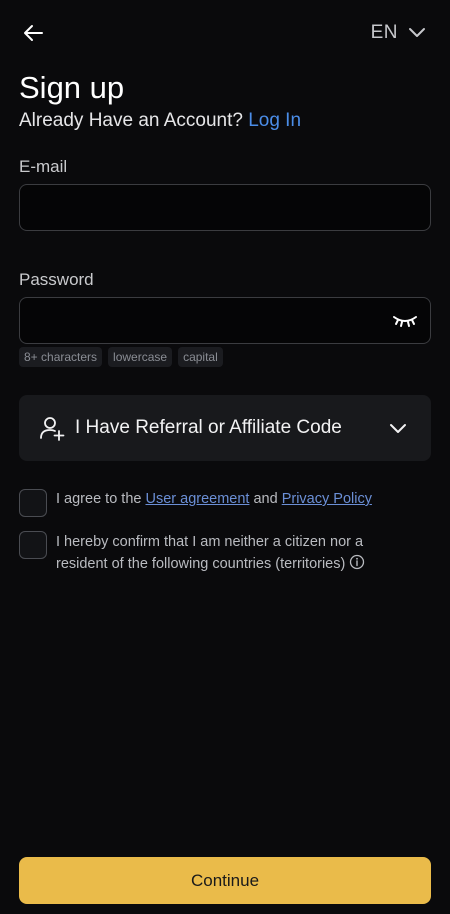  Describe the element at coordinates (101, 499) in the screenshot. I see `agreement-prefix: I agree to the` at that location.